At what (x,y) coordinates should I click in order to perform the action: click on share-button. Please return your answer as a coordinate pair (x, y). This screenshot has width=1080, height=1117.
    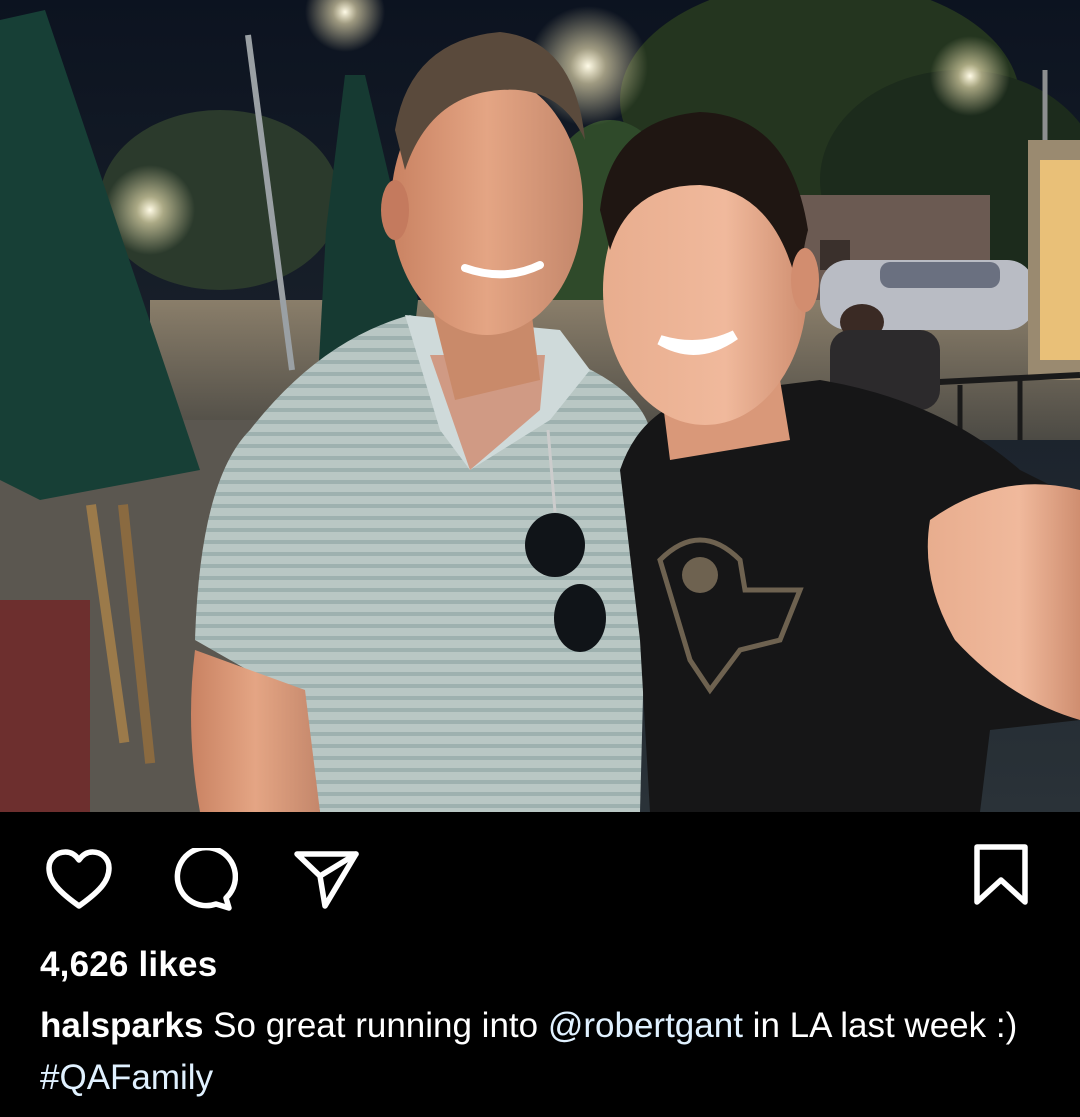
    Looking at the image, I should click on (327, 880).